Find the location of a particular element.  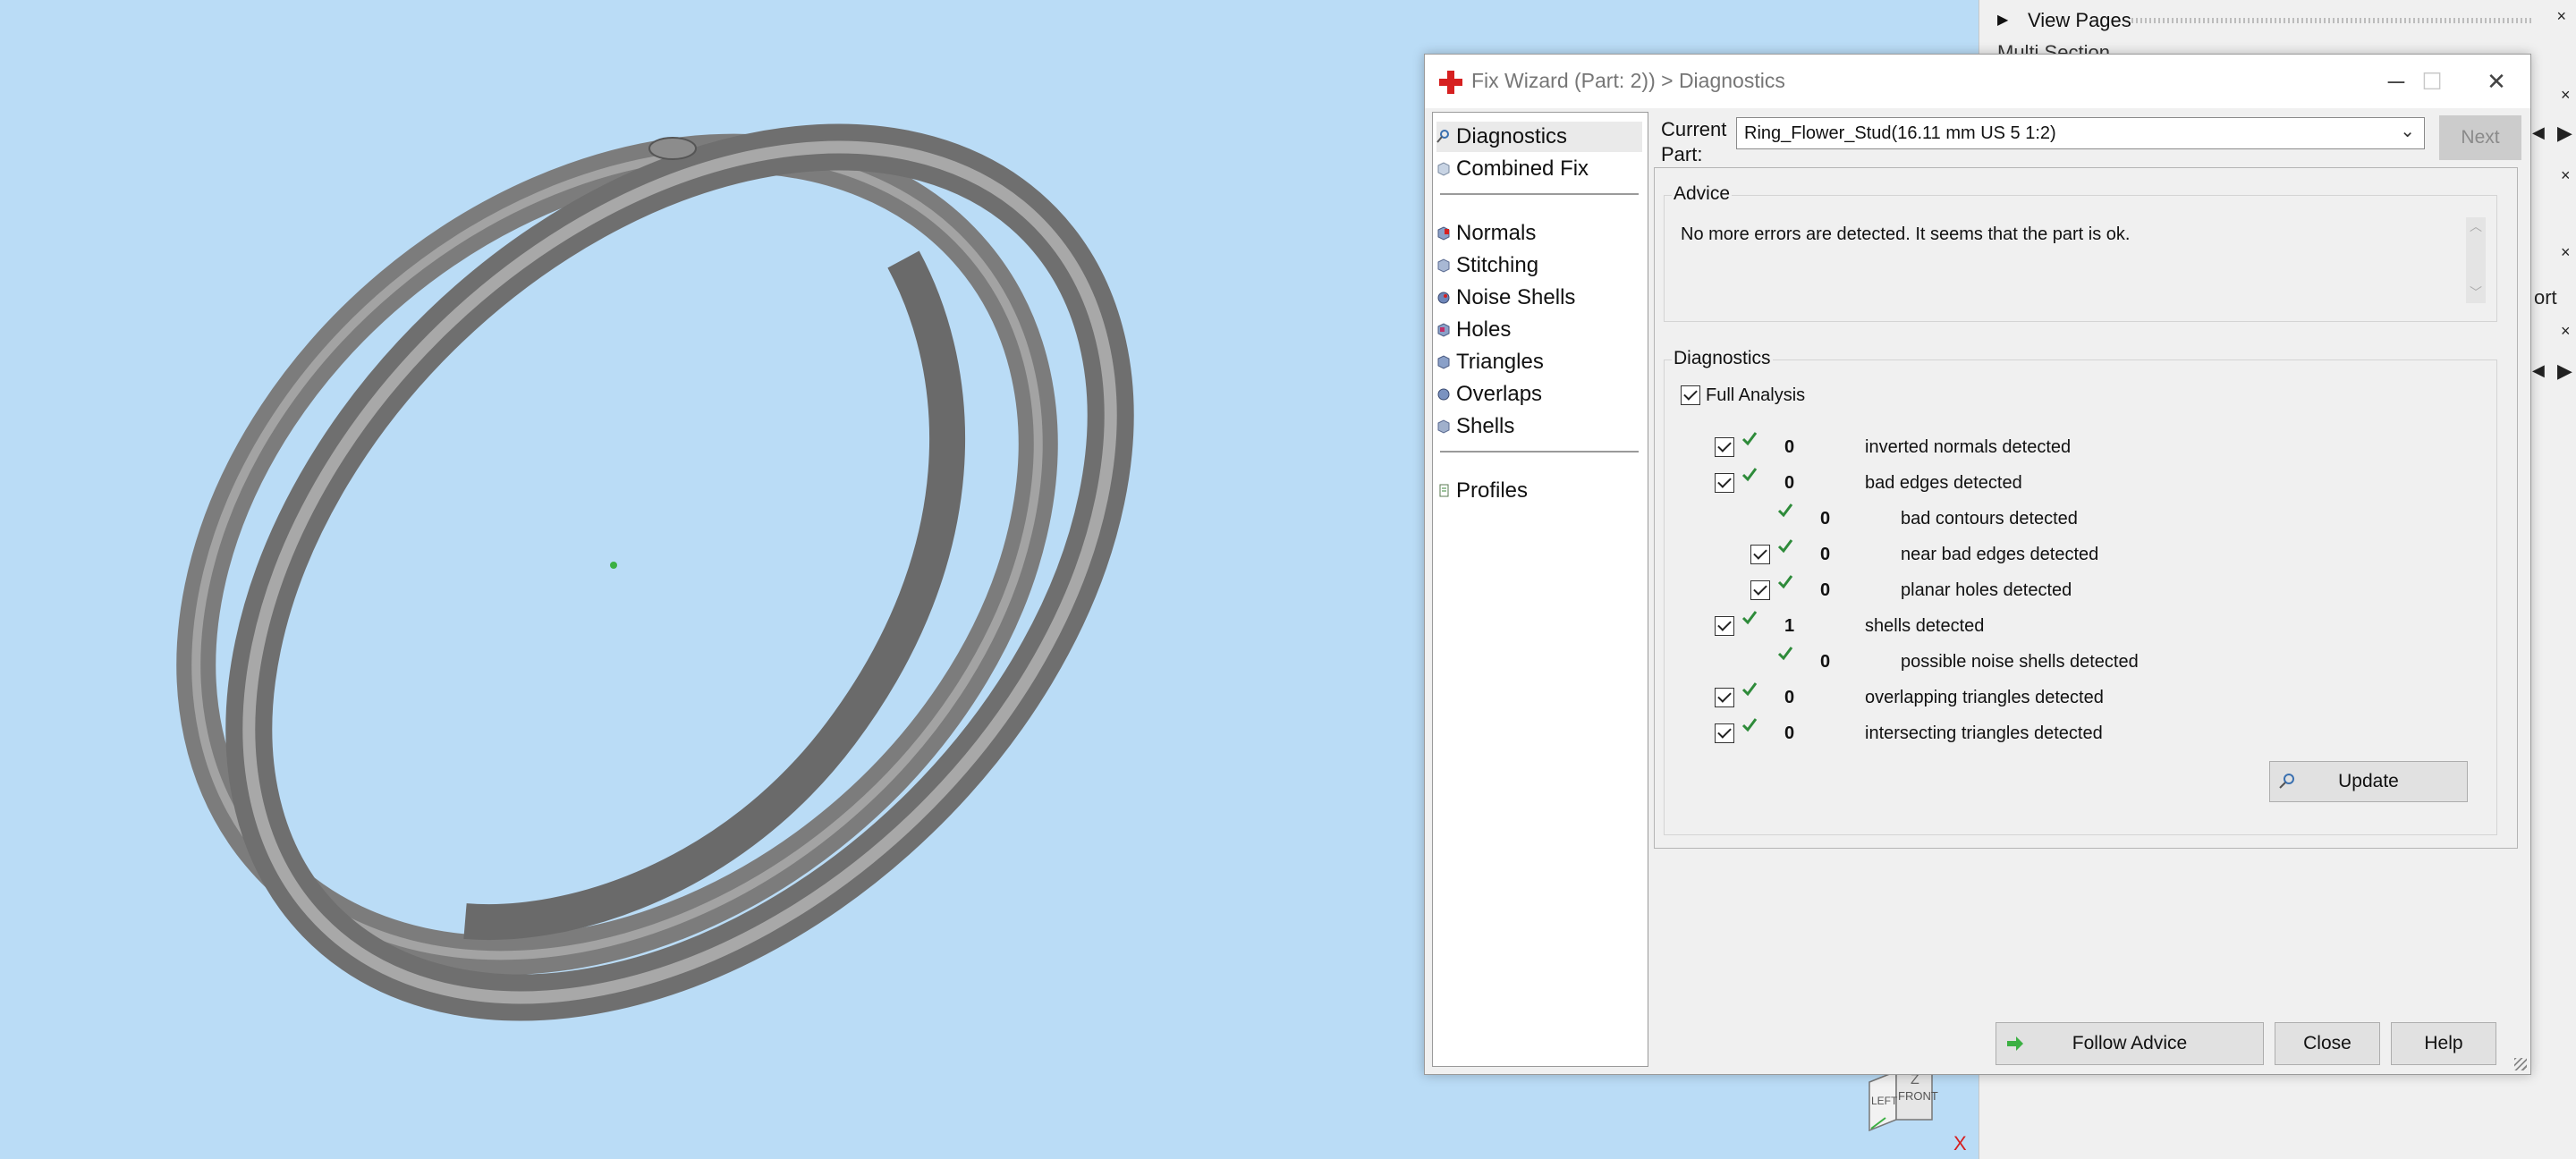

chevron-down-icon: ⌄ is located at coordinates (2407, 131).